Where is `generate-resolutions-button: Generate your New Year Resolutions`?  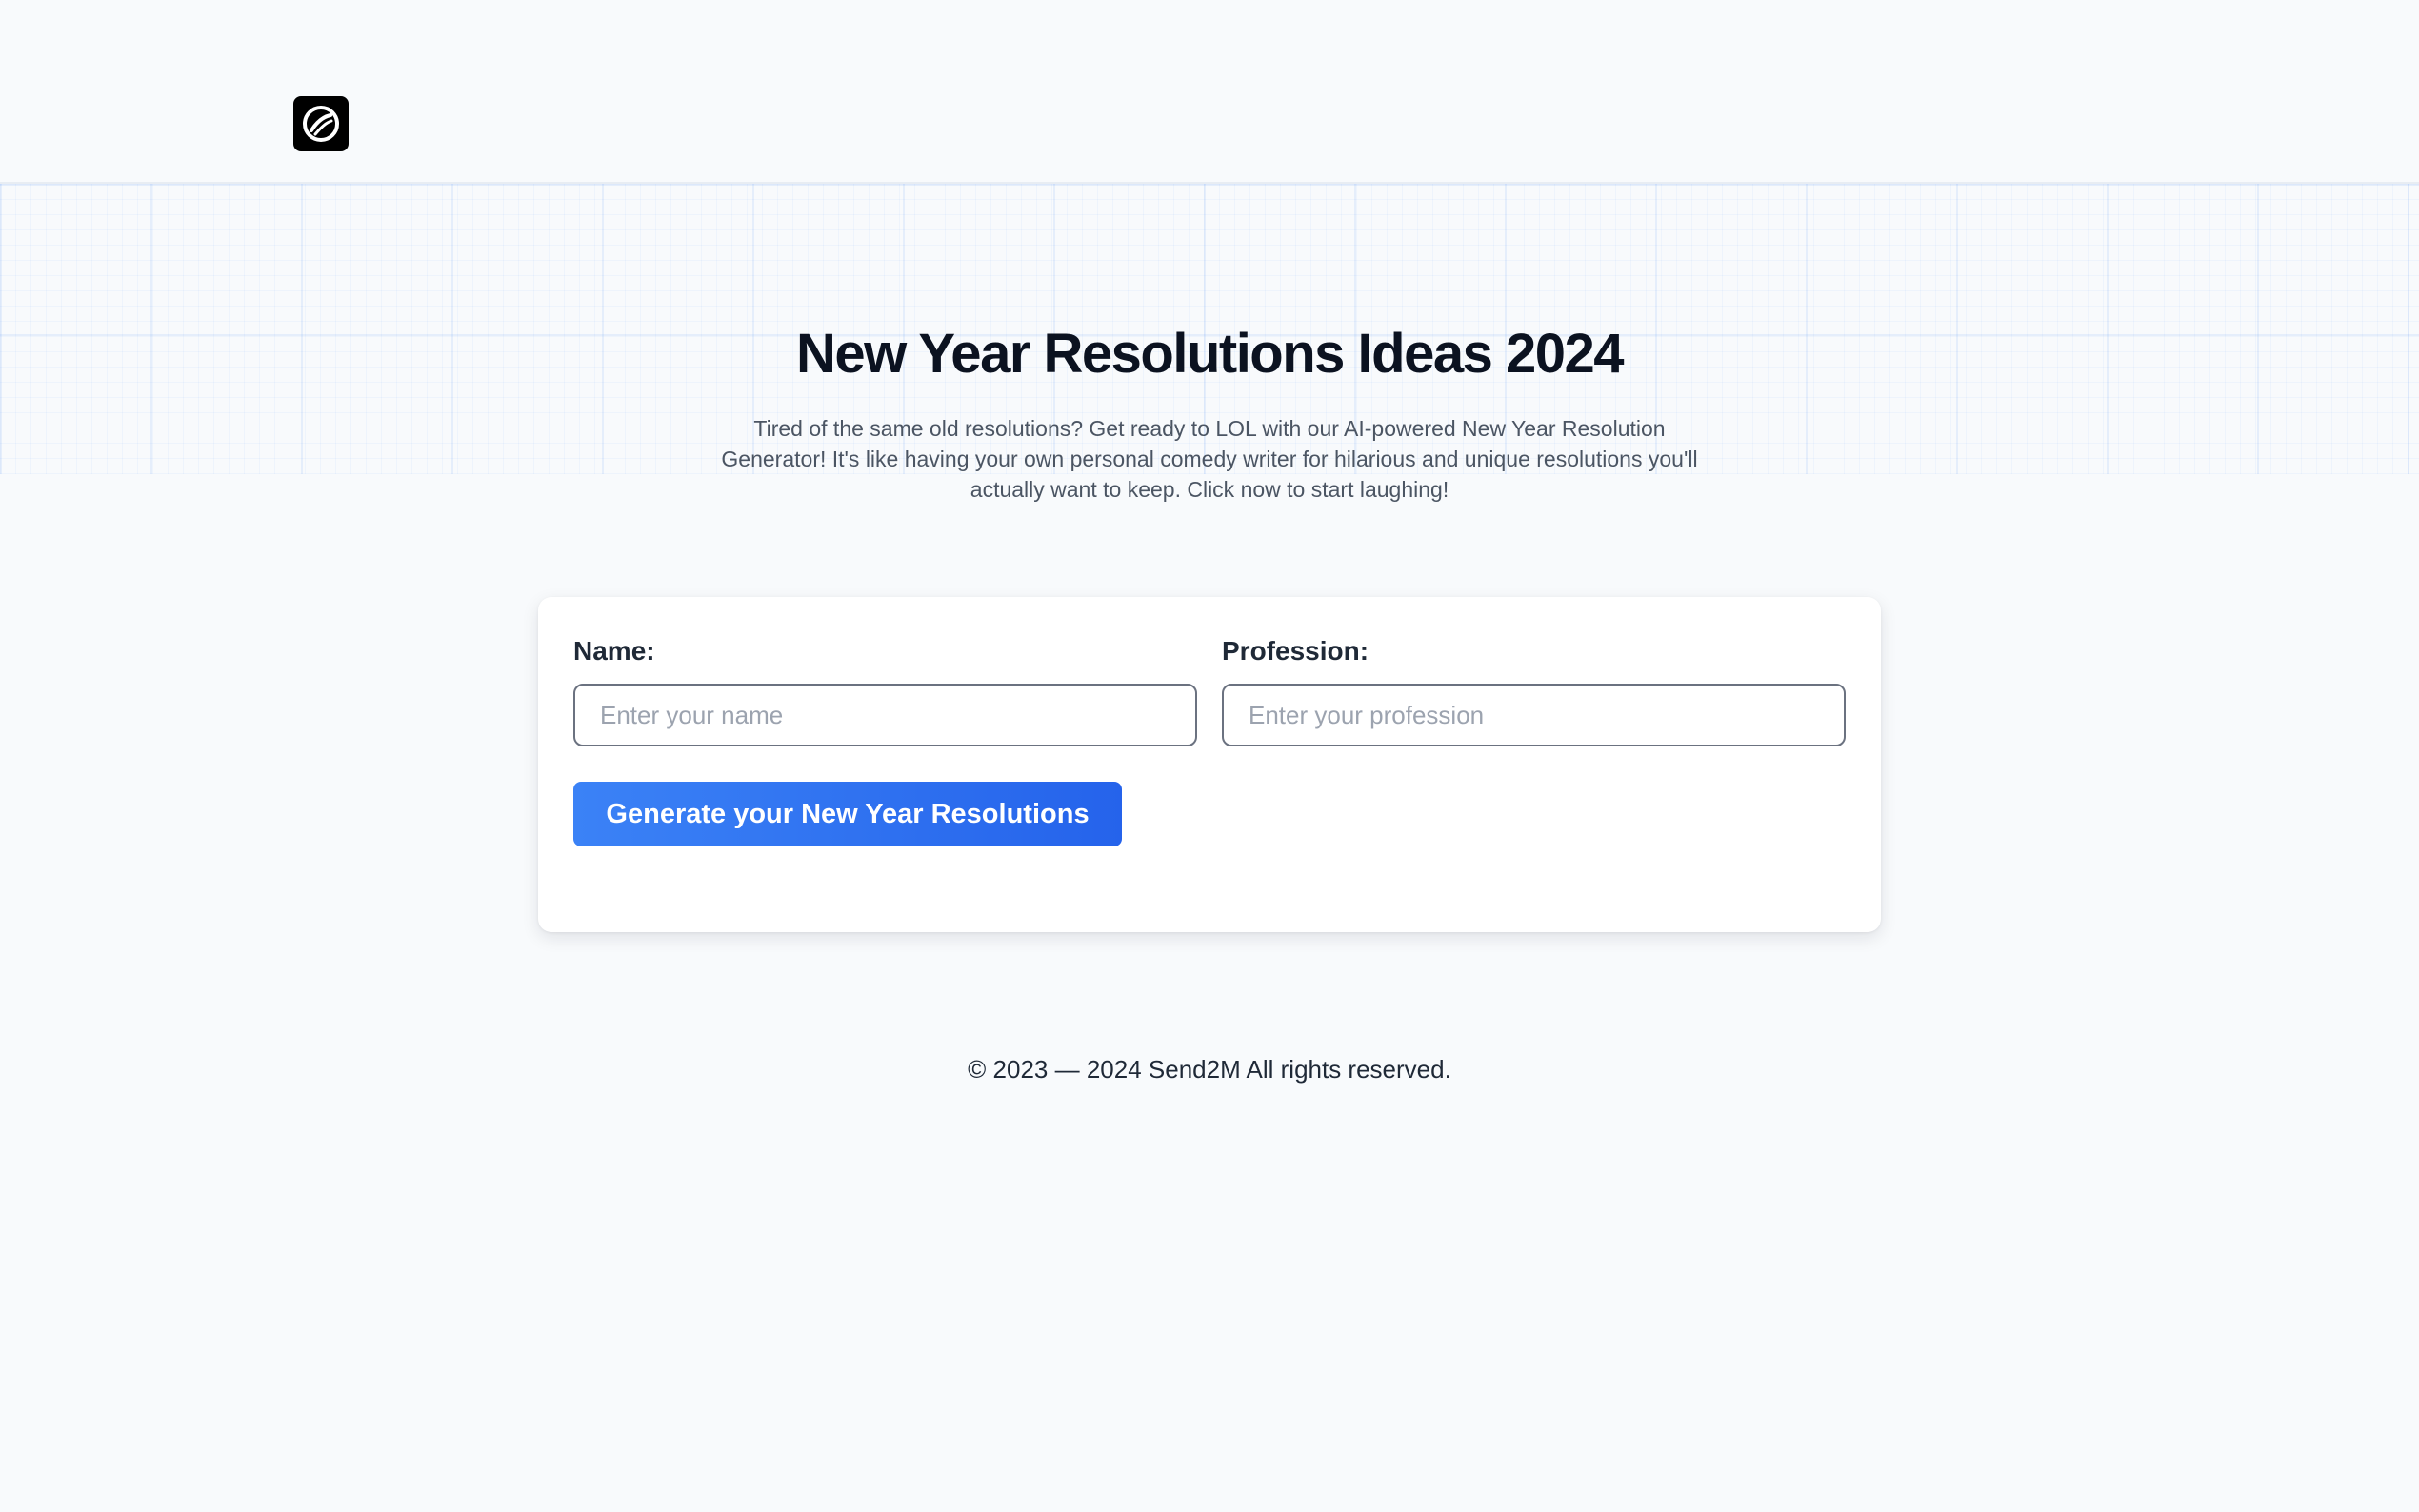 generate-resolutions-button: Generate your New Year Resolutions is located at coordinates (847, 814).